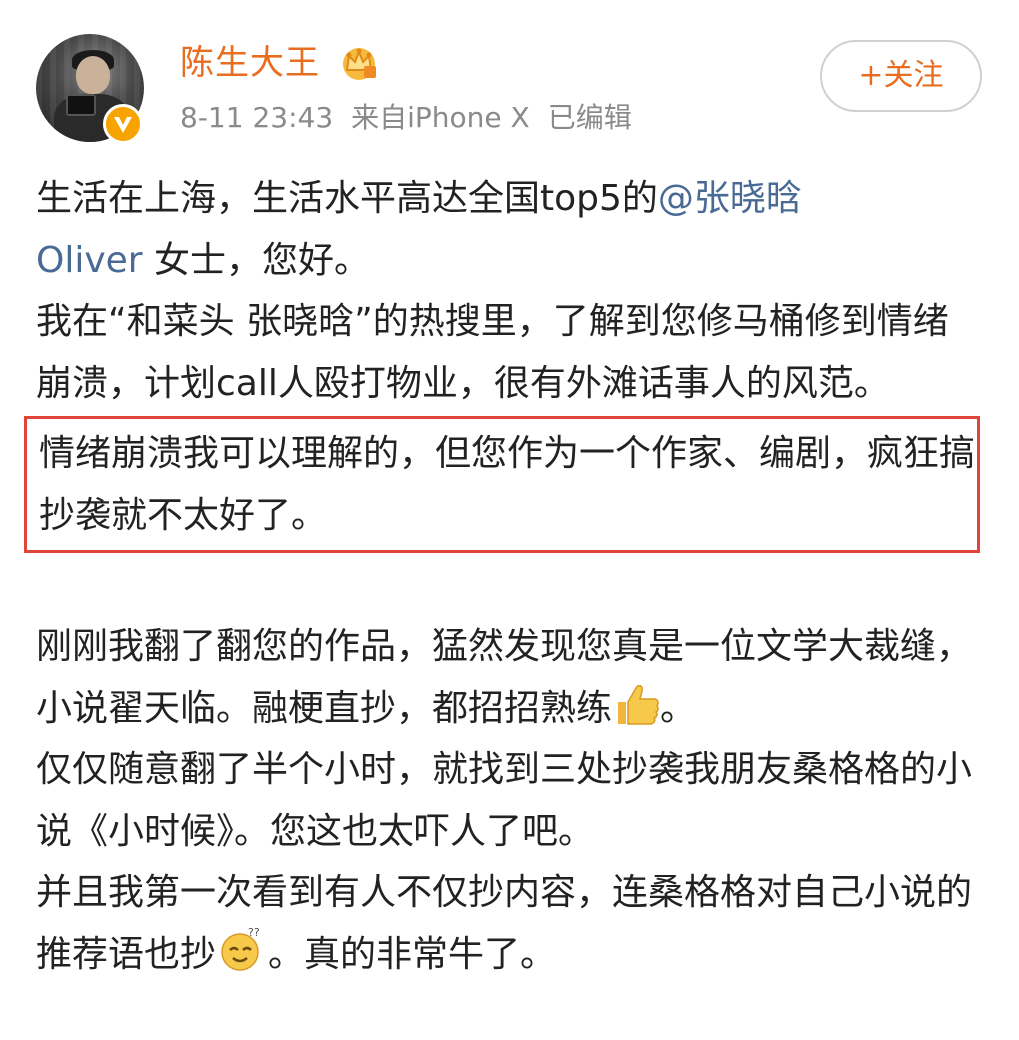 Image resolution: width=1019 pixels, height=1040 pixels. Describe the element at coordinates (89, 260) in the screenshot. I see `mention-text: Oliver` at that location.